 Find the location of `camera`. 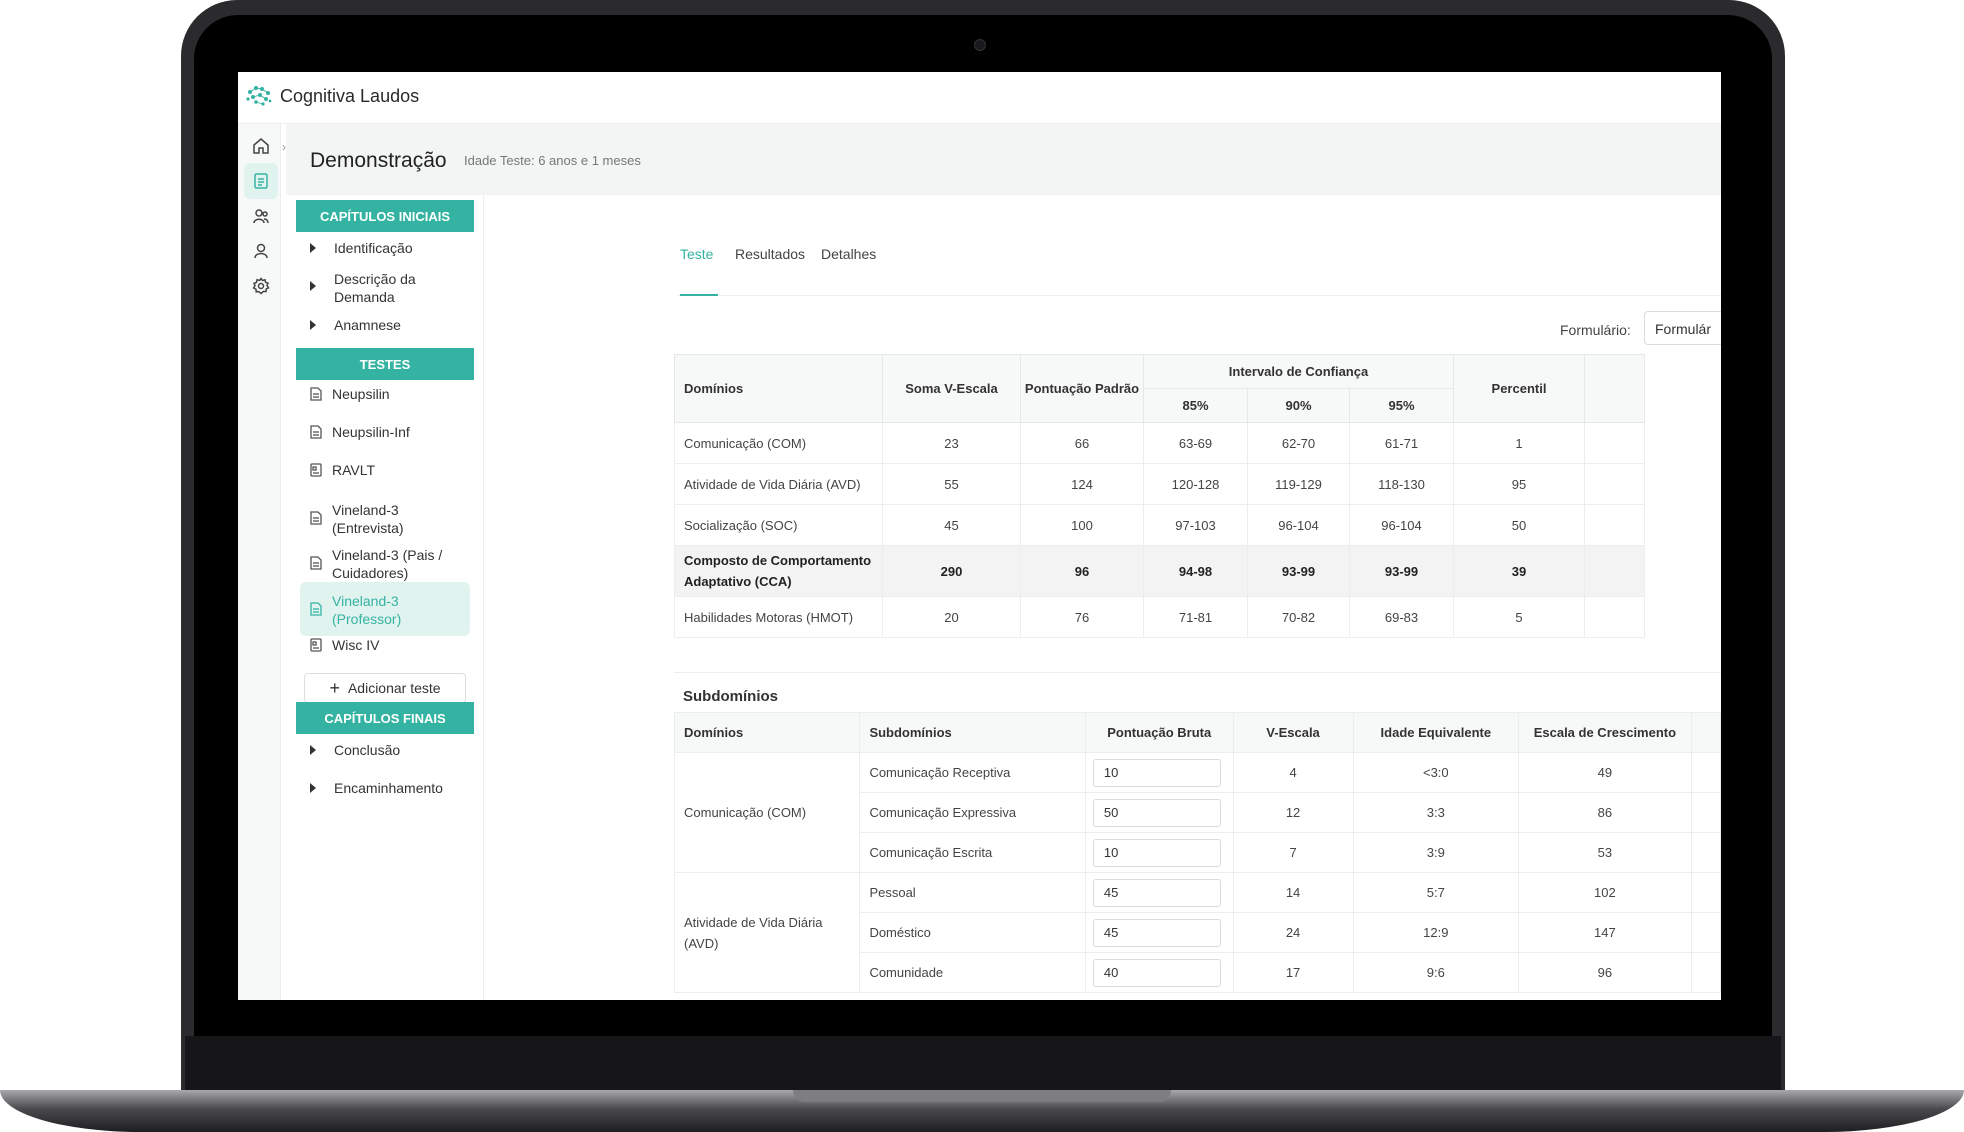

camera is located at coordinates (980, 45).